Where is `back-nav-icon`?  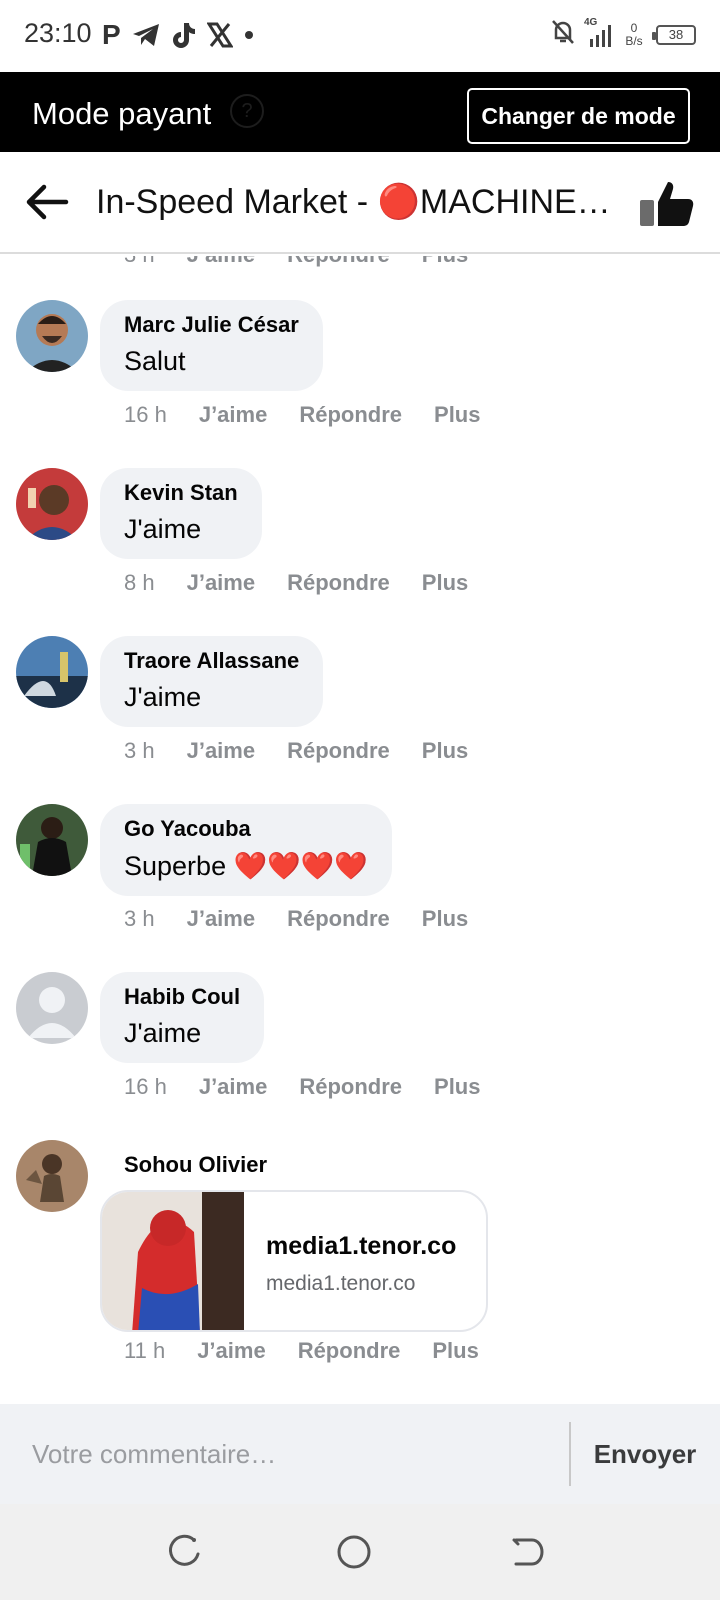 back-nav-icon is located at coordinates (526, 1552).